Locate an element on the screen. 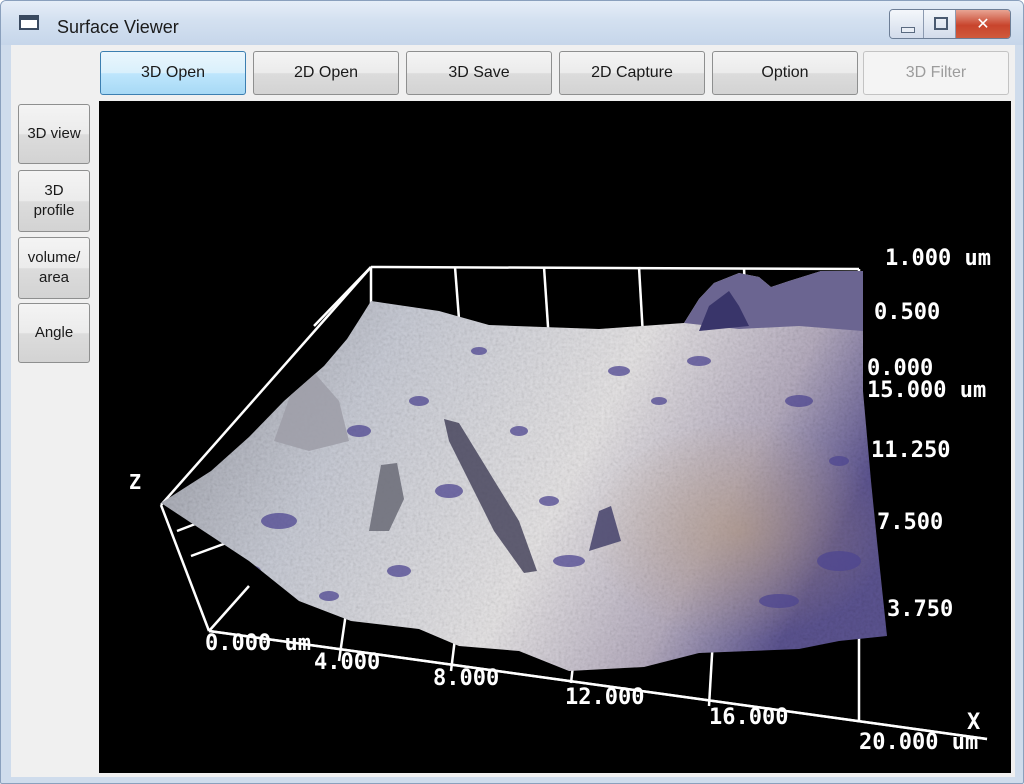 This screenshot has height=784, width=1024. option-button: Option is located at coordinates (785, 73).